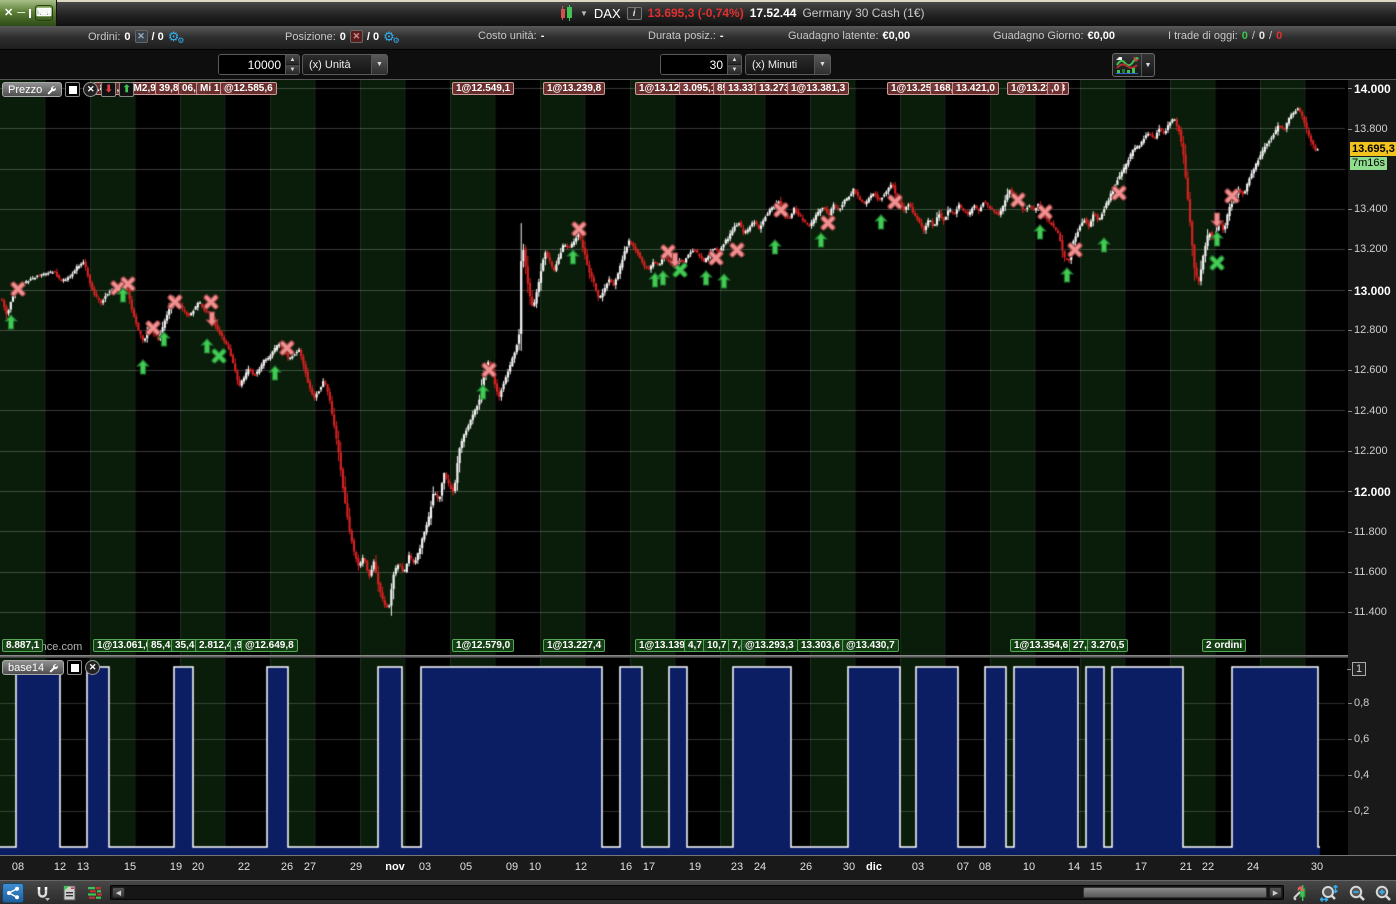 The width and height of the screenshot is (1396, 904). I want to click on chart-scrollbar: ◀ ▶, so click(697, 892).